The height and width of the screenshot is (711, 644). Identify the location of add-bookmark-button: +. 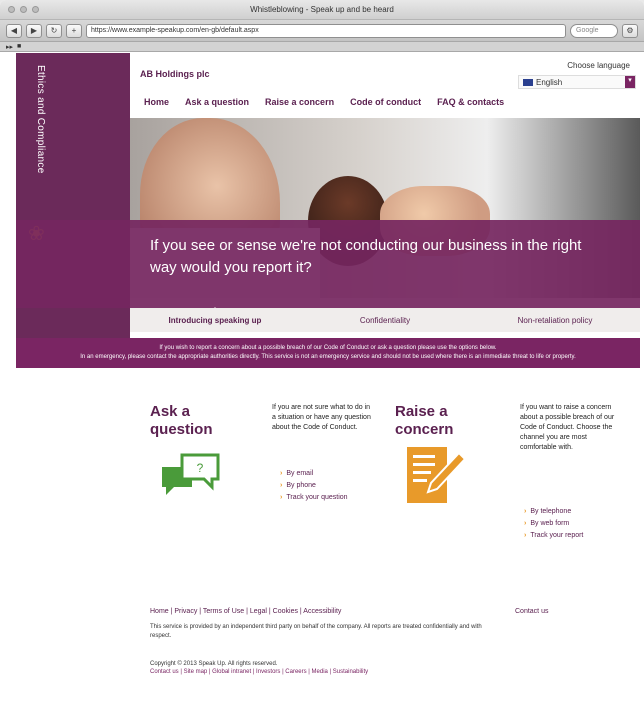
(74, 30).